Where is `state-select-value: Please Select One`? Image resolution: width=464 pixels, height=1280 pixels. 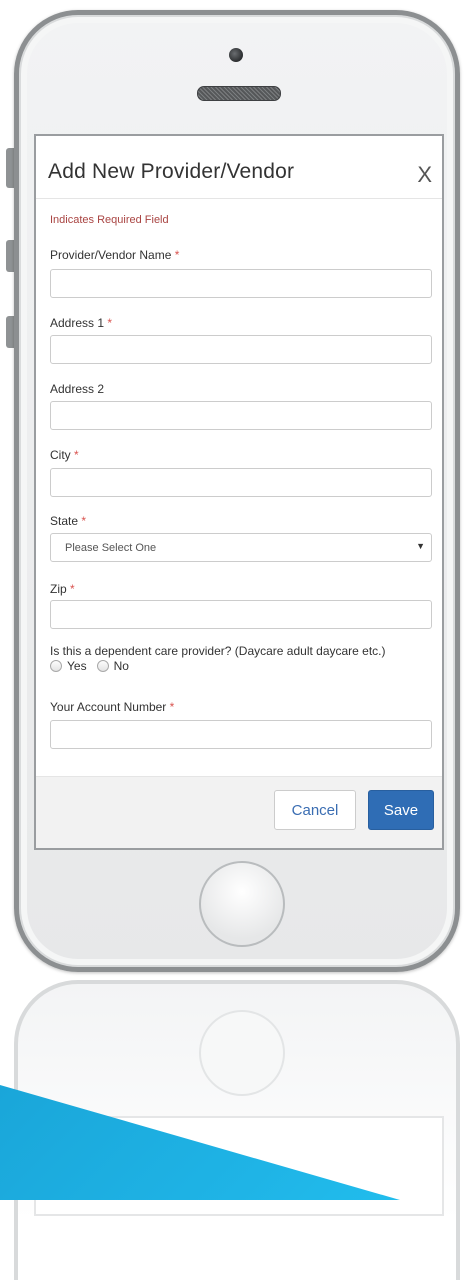 state-select-value: Please Select One is located at coordinates (111, 548).